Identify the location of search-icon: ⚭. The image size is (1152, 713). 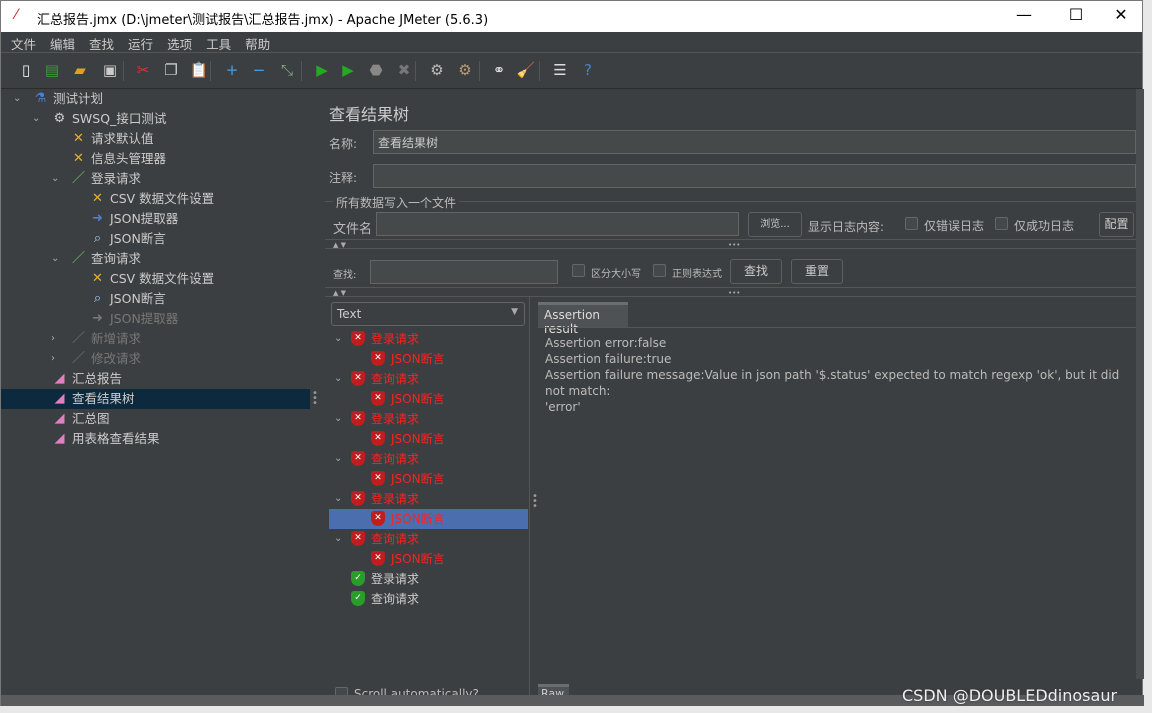
(499, 70).